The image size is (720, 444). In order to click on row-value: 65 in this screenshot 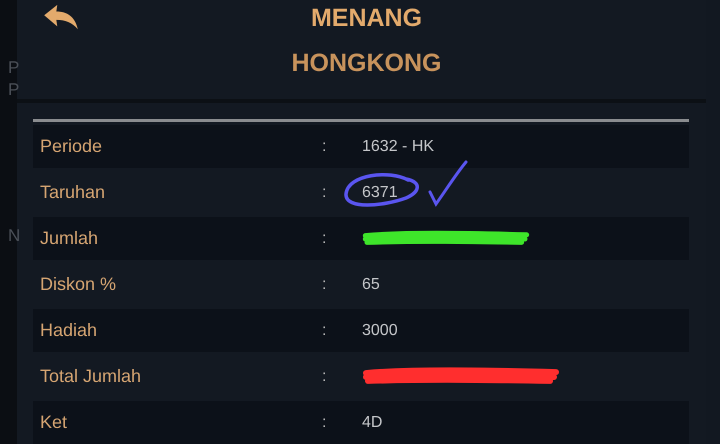, I will do `click(371, 285)`.